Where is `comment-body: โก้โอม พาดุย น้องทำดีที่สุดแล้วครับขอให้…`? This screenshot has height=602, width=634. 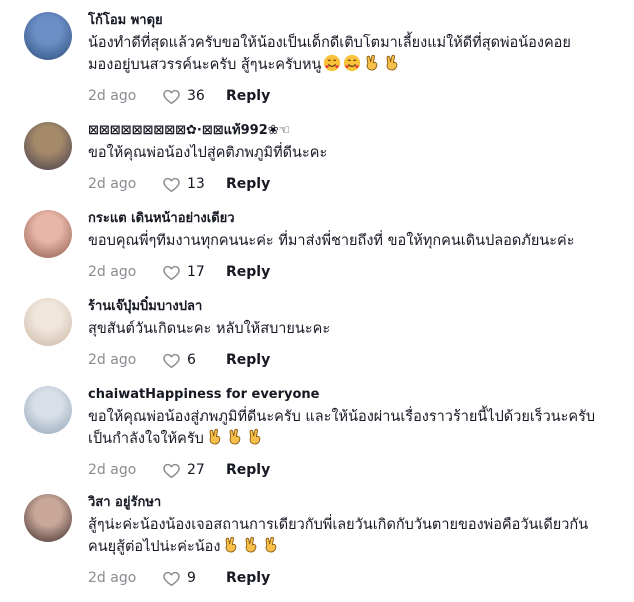 comment-body: โก้โอม พาดุย น้องทำดีที่สุดแล้วครับขอให้… is located at coordinates (356, 59).